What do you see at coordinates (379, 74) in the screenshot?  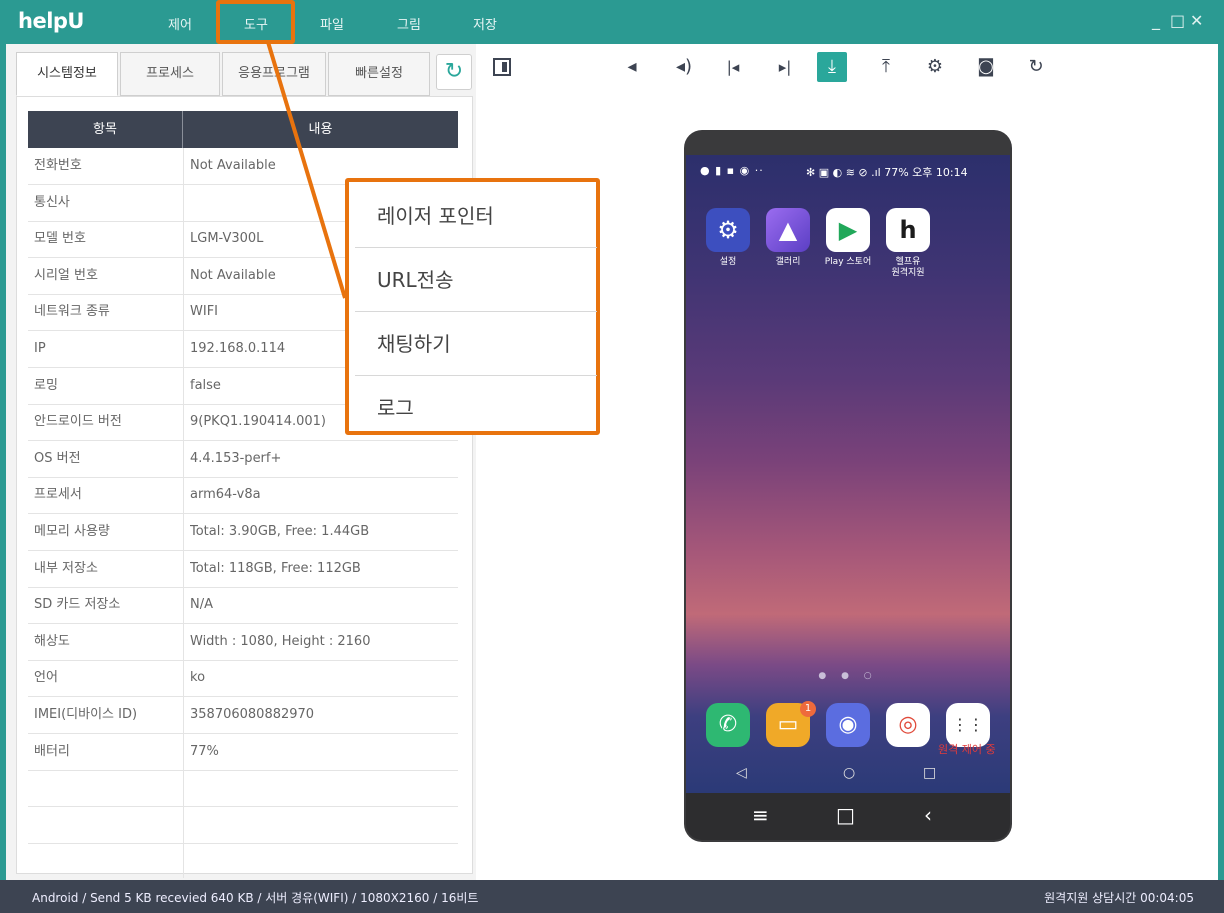 I see `tab-quick-settings: 빠른설정` at bounding box center [379, 74].